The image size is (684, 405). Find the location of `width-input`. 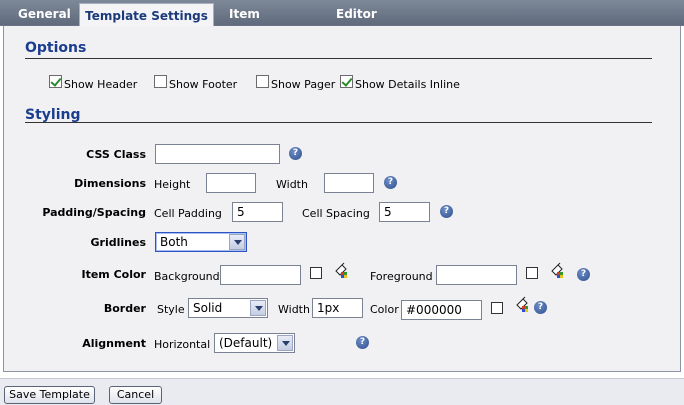

width-input is located at coordinates (349, 183).